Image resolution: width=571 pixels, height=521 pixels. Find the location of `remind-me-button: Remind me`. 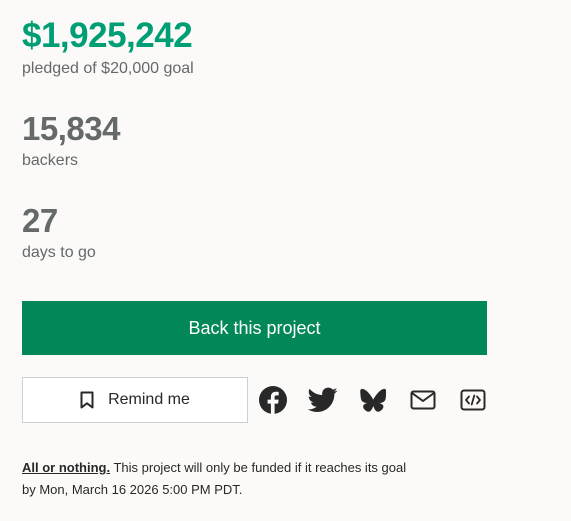

remind-me-button: Remind me is located at coordinates (135, 400).